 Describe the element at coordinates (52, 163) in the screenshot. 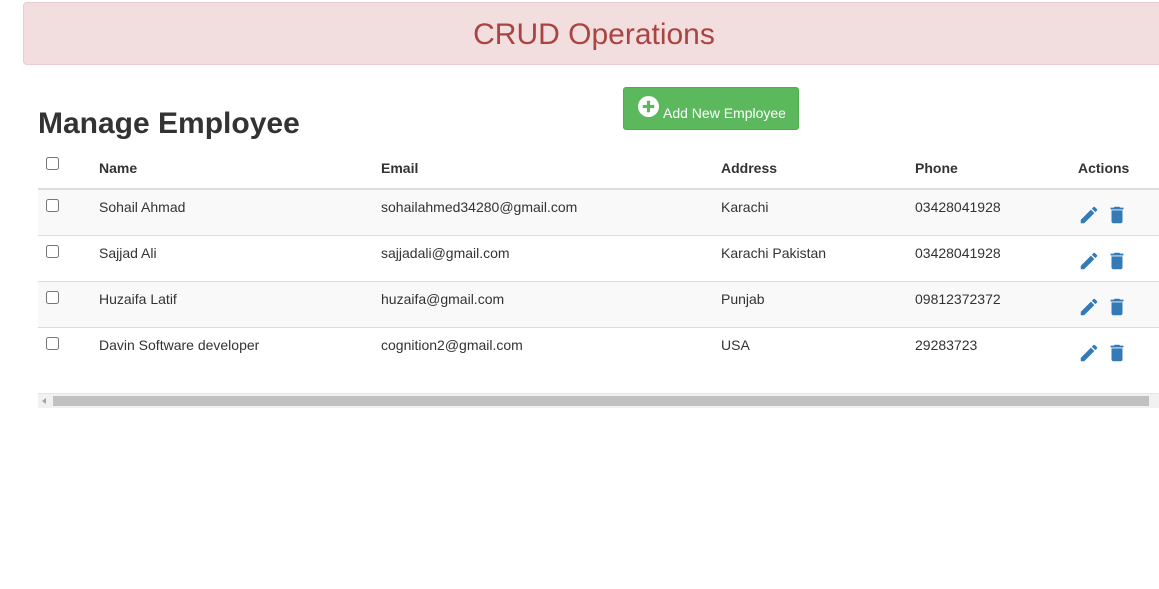

I see `select-all-checkbox` at that location.